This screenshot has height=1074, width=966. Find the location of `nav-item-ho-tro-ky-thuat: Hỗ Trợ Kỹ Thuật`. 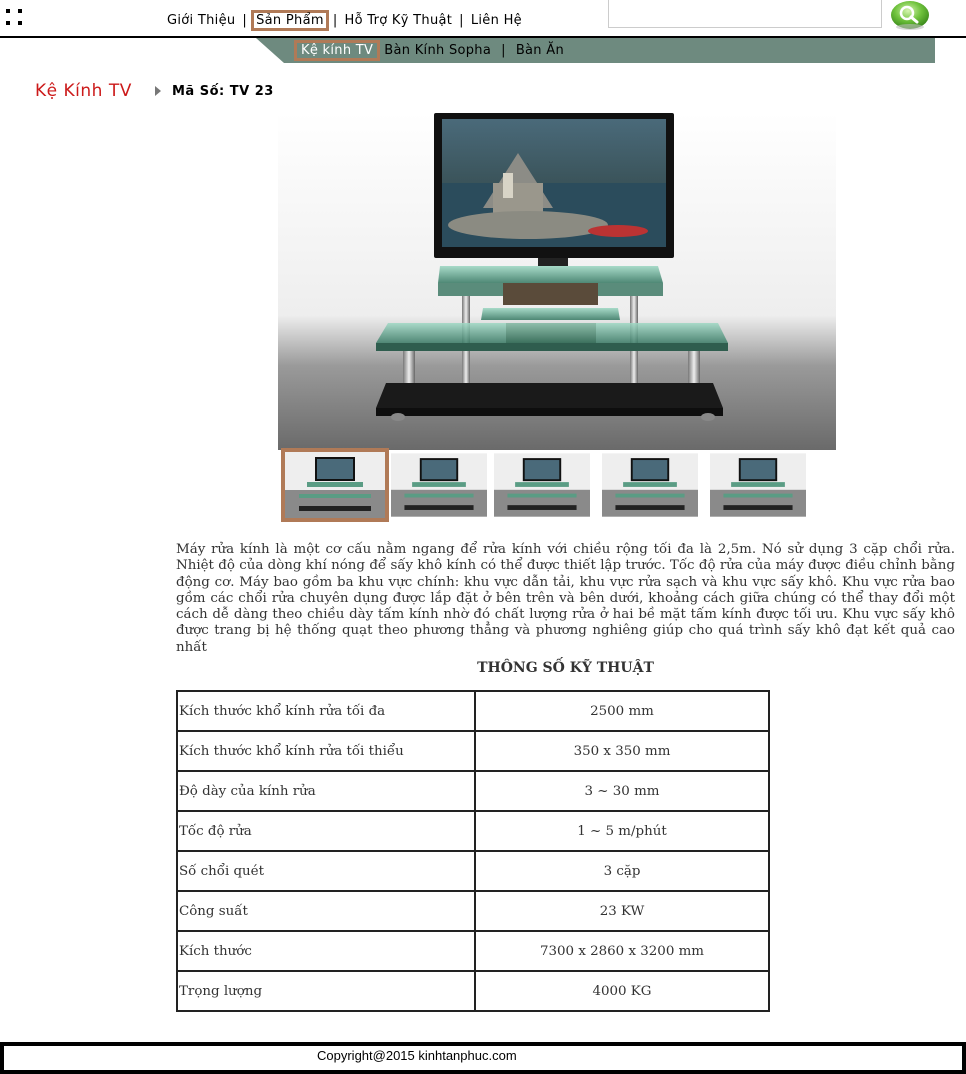

nav-item-ho-tro-ky-thuat: Hỗ Trợ Kỹ Thuật is located at coordinates (399, 20).